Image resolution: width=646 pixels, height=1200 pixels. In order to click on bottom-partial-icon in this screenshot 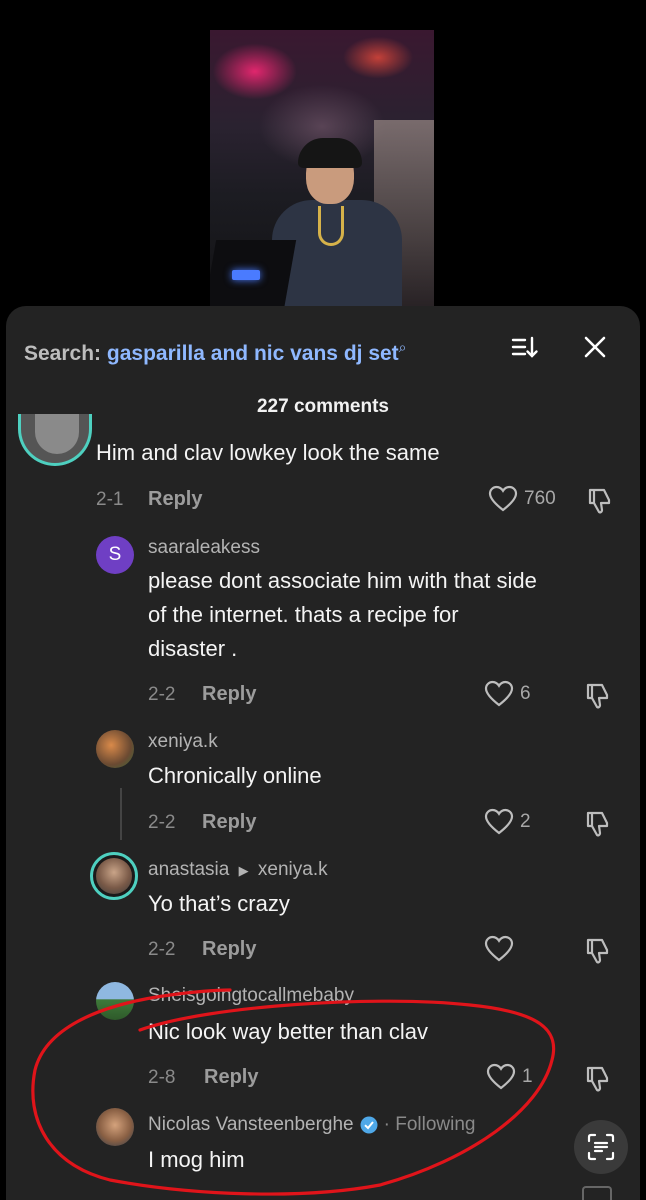, I will do `click(597, 1193)`.